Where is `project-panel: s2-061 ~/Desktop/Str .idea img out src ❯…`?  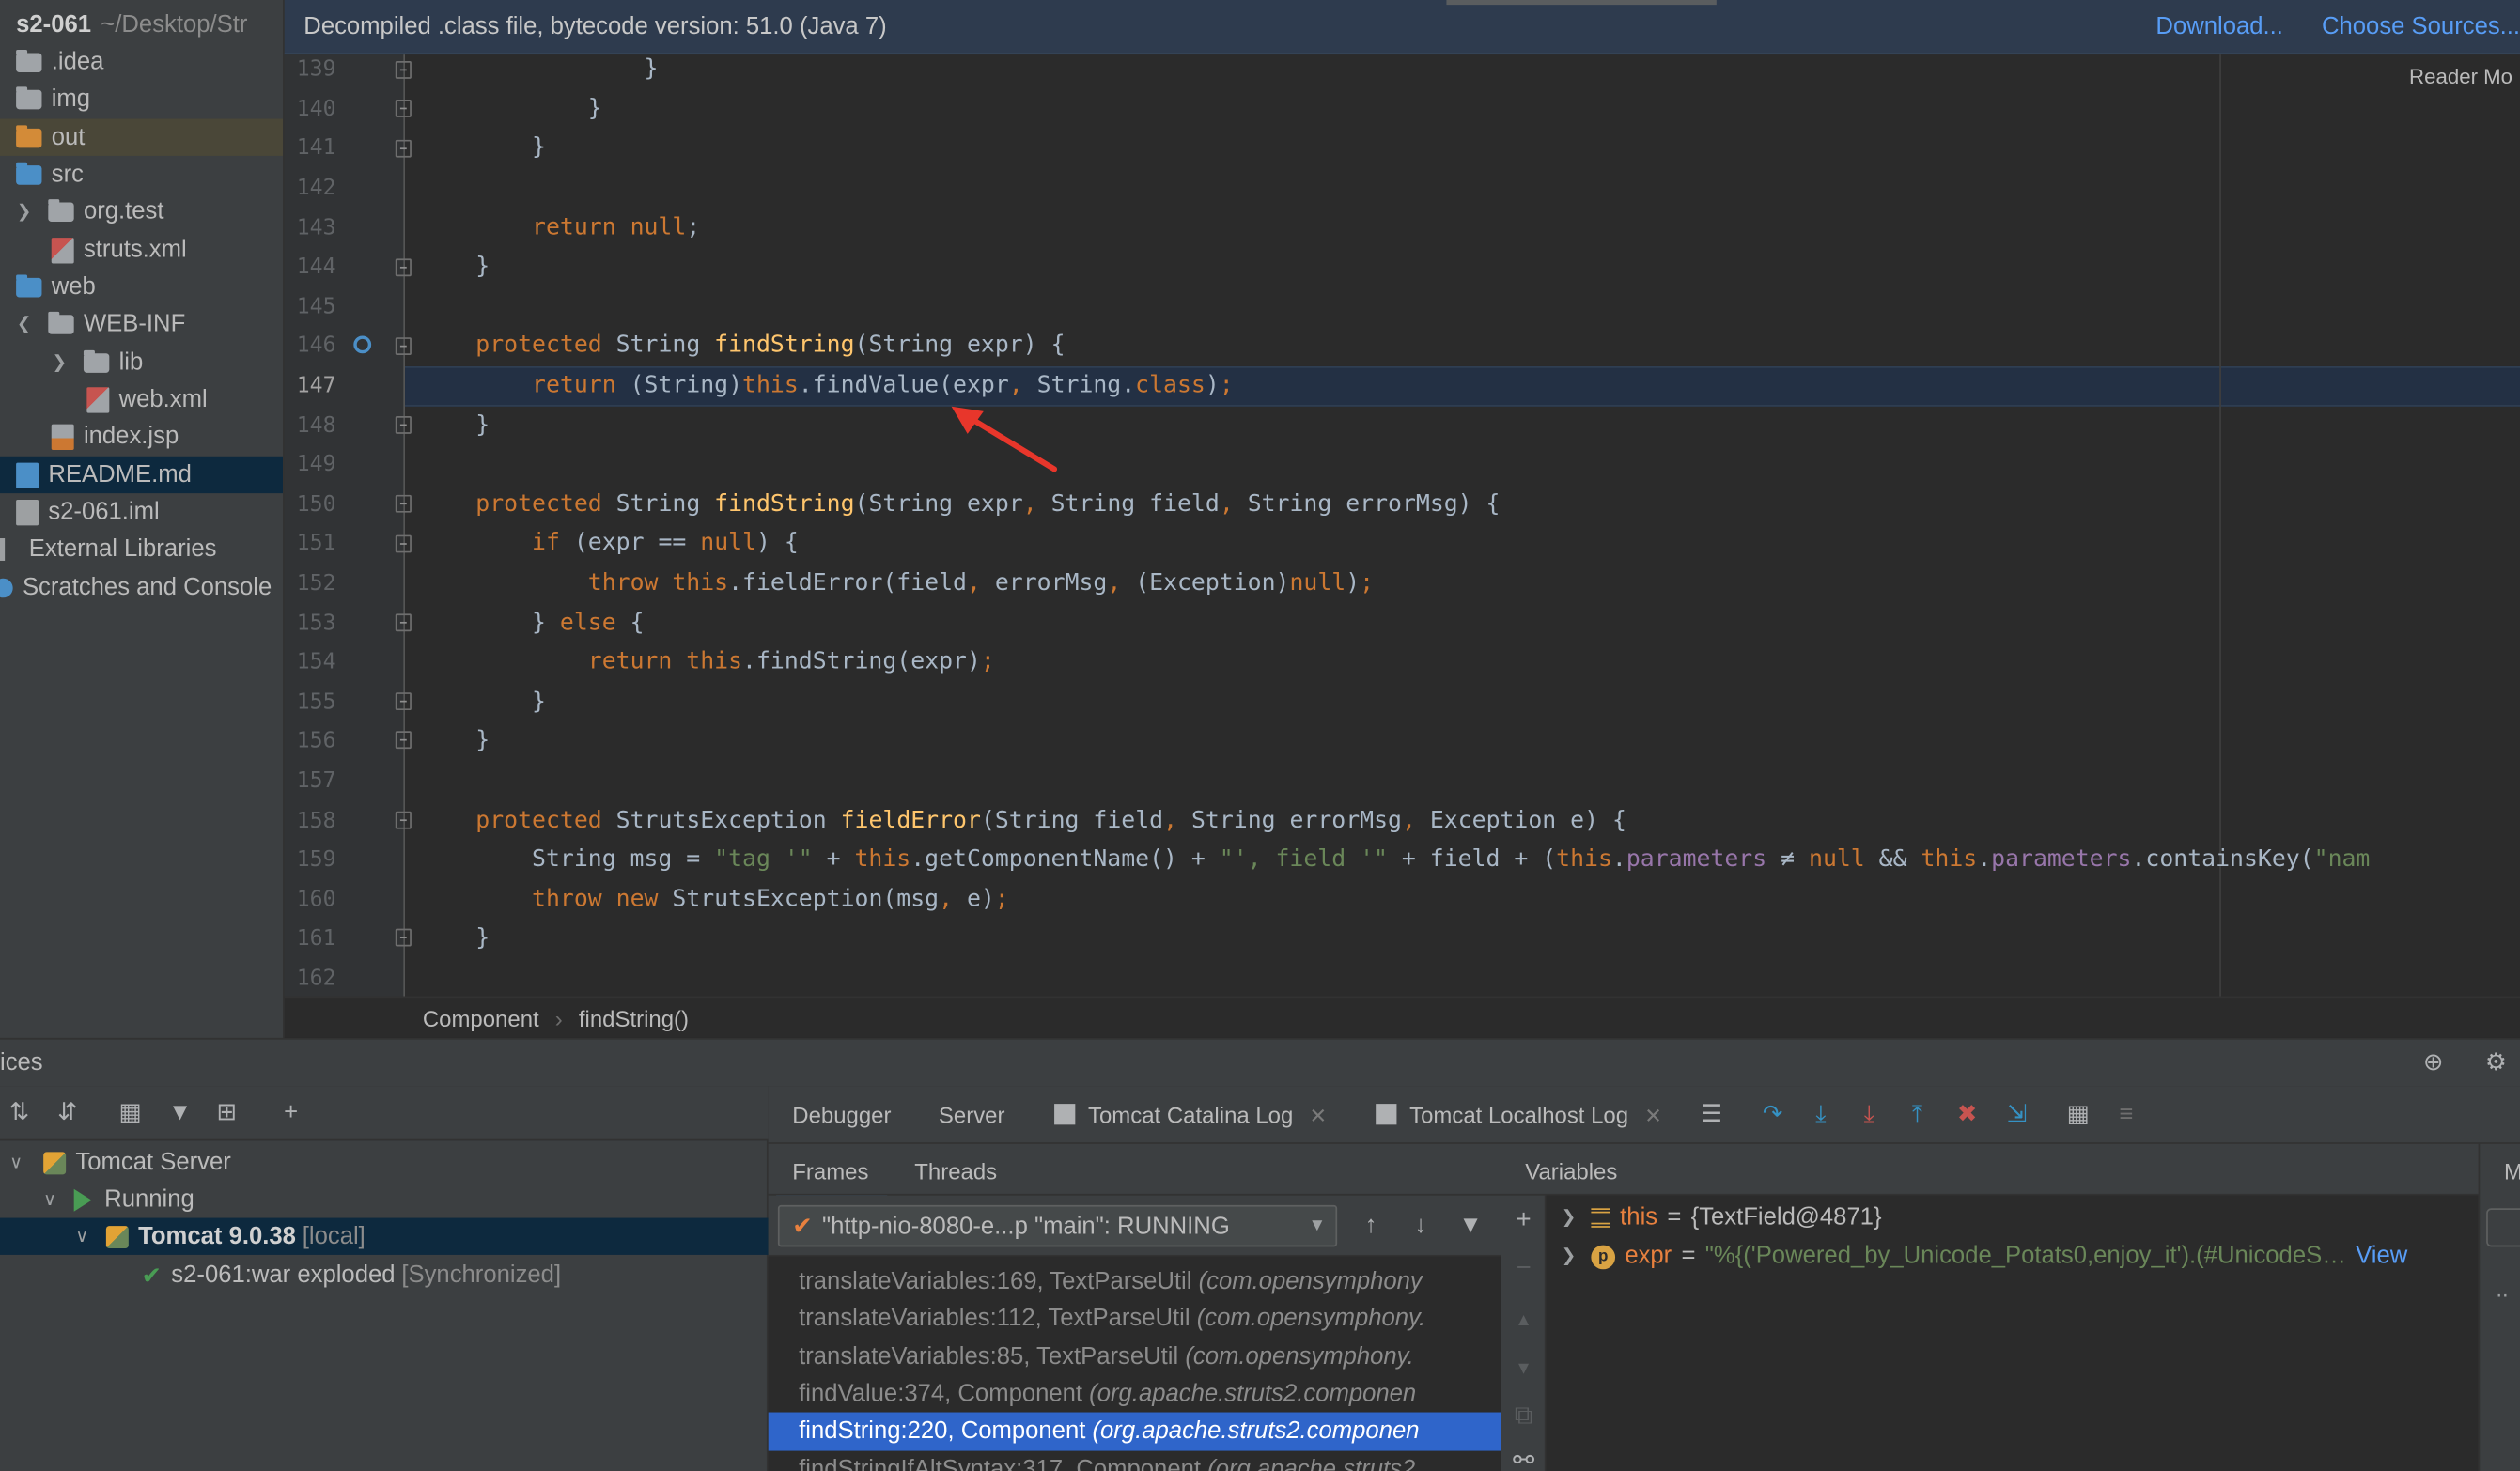
project-panel: s2-061 ~/Desktop/Str .idea img out src ❯… is located at coordinates (142, 519).